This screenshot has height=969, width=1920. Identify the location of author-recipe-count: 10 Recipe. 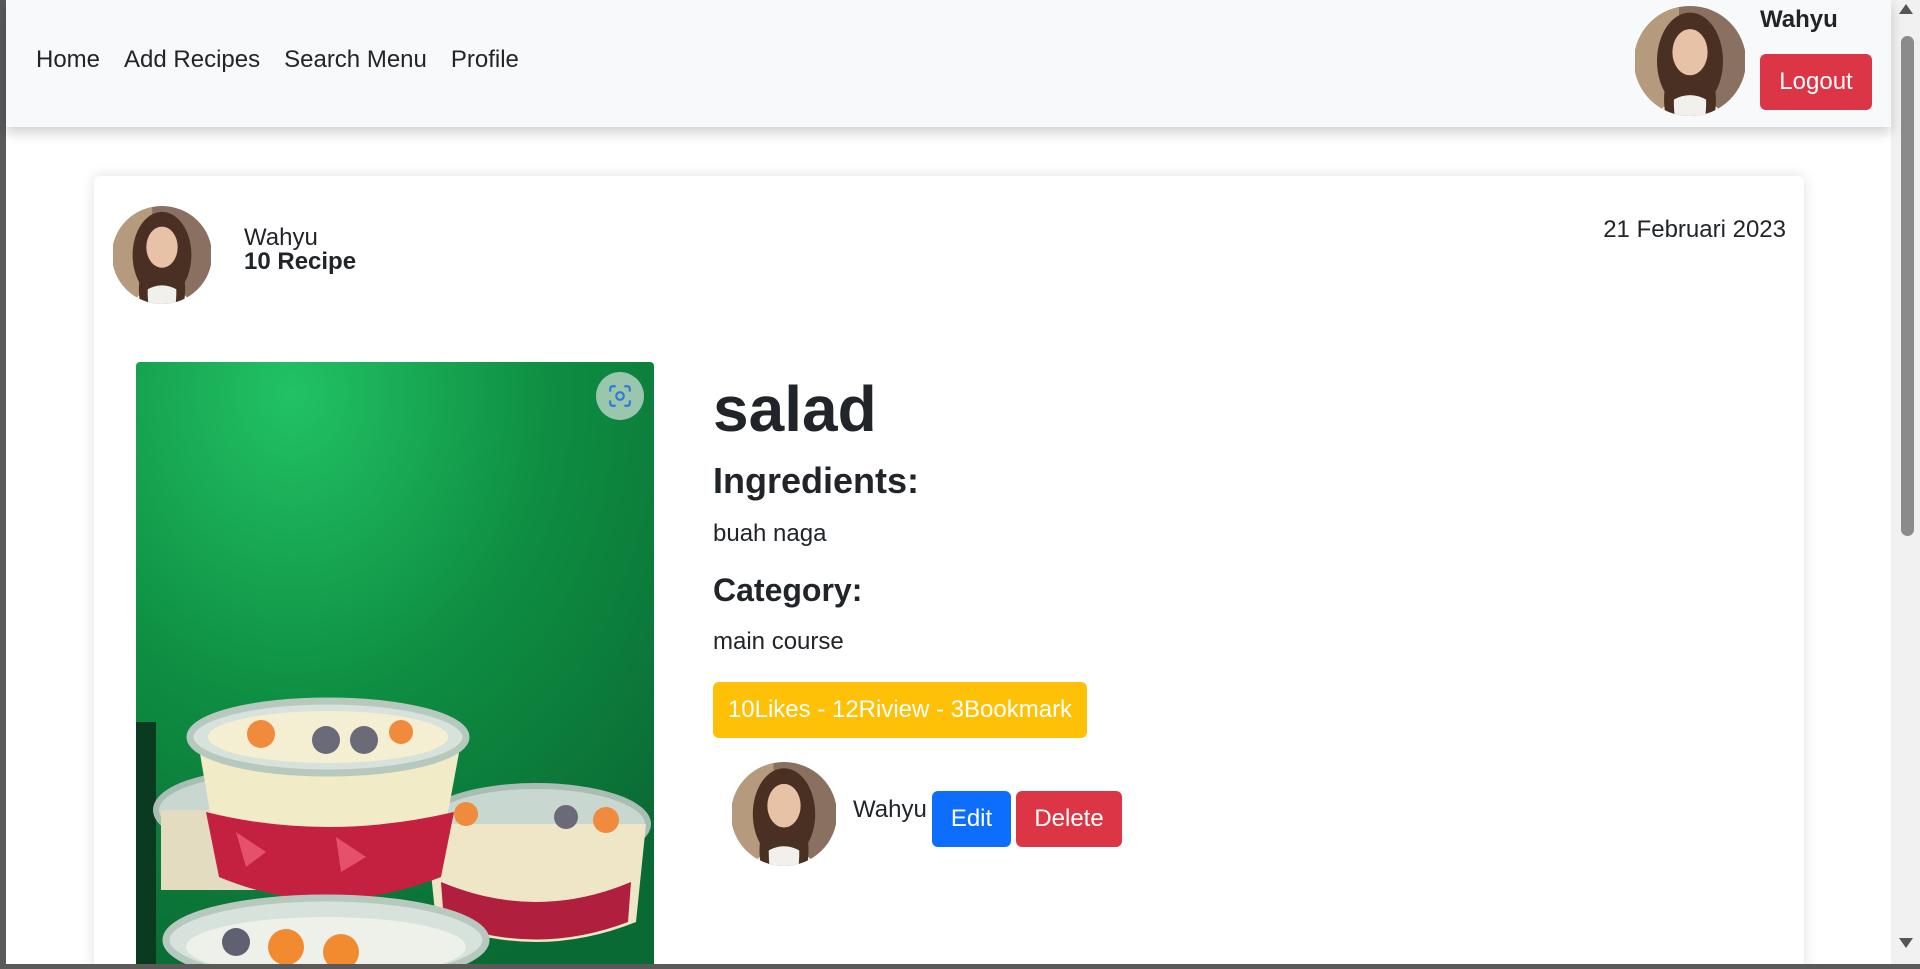
(300, 261).